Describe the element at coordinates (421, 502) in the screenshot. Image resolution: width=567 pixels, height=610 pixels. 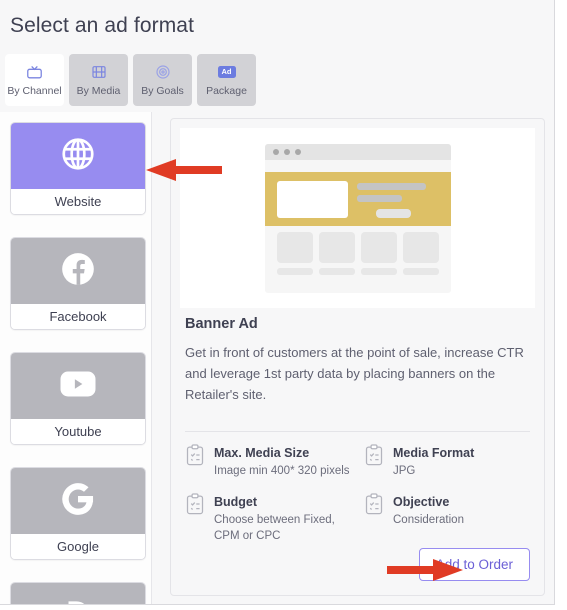
I see `spec-label: Objective` at that location.